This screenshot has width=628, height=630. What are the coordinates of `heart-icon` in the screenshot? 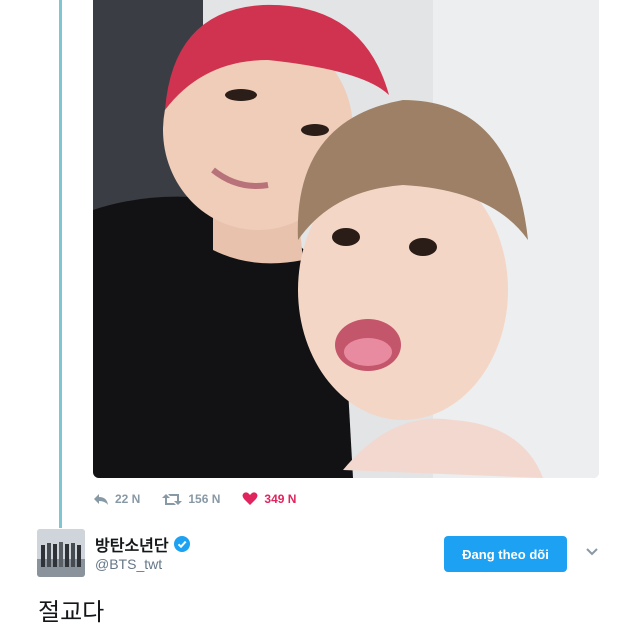 It's located at (250, 498).